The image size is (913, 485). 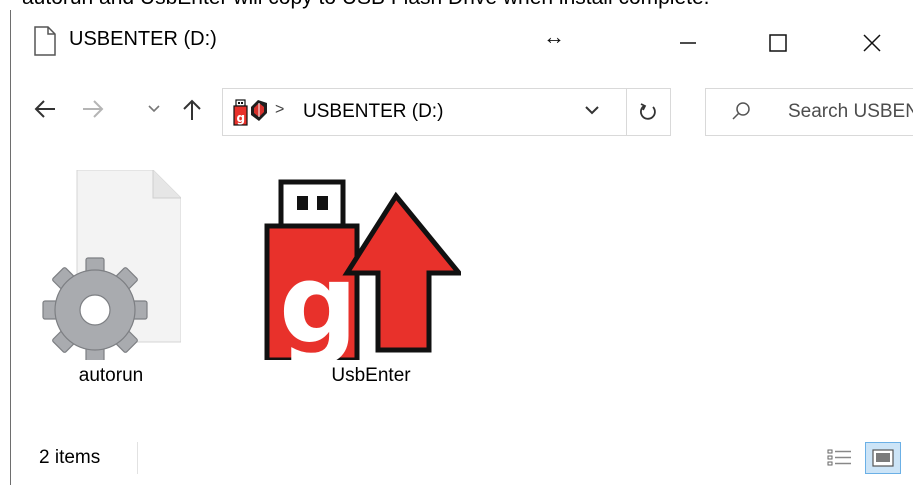 I want to click on folder-document-icon, so click(x=45, y=43).